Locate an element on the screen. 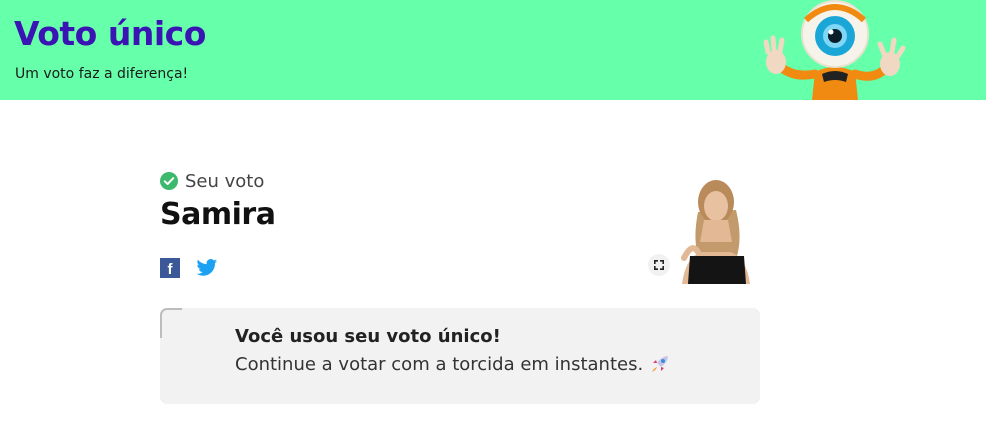 This screenshot has height=446, width=986. vote-label-row: Seu voto is located at coordinates (212, 181).